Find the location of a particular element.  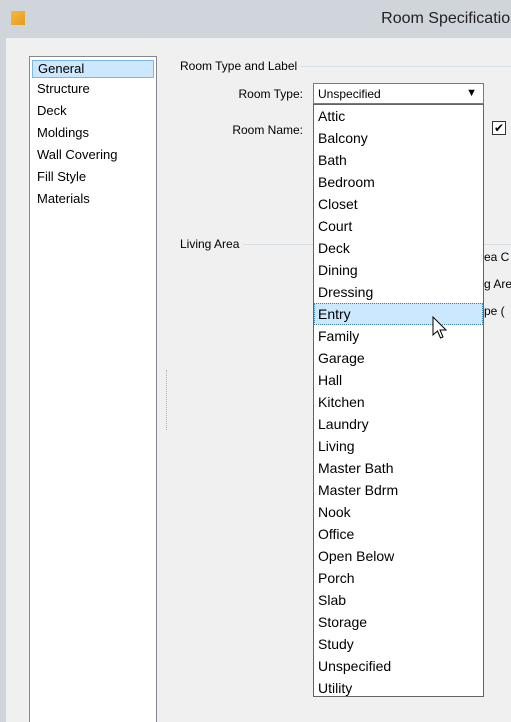

dropdown-option-entry: Entry is located at coordinates (398, 314).